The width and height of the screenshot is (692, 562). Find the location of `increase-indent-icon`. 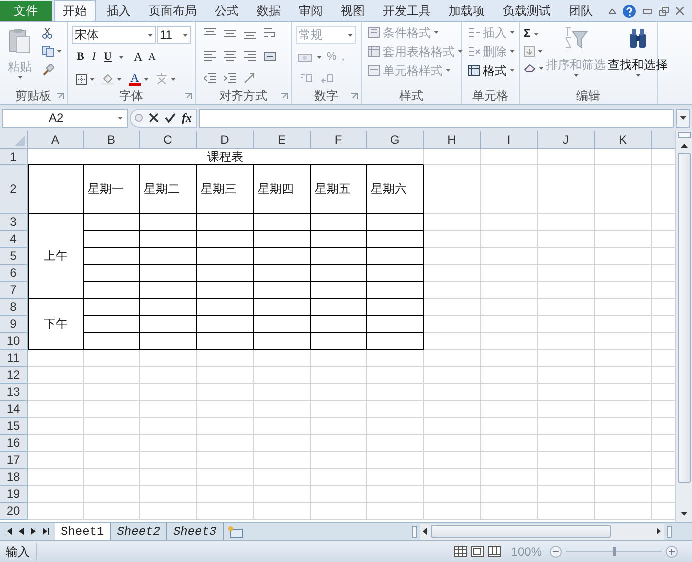

increase-indent-icon is located at coordinates (230, 78).